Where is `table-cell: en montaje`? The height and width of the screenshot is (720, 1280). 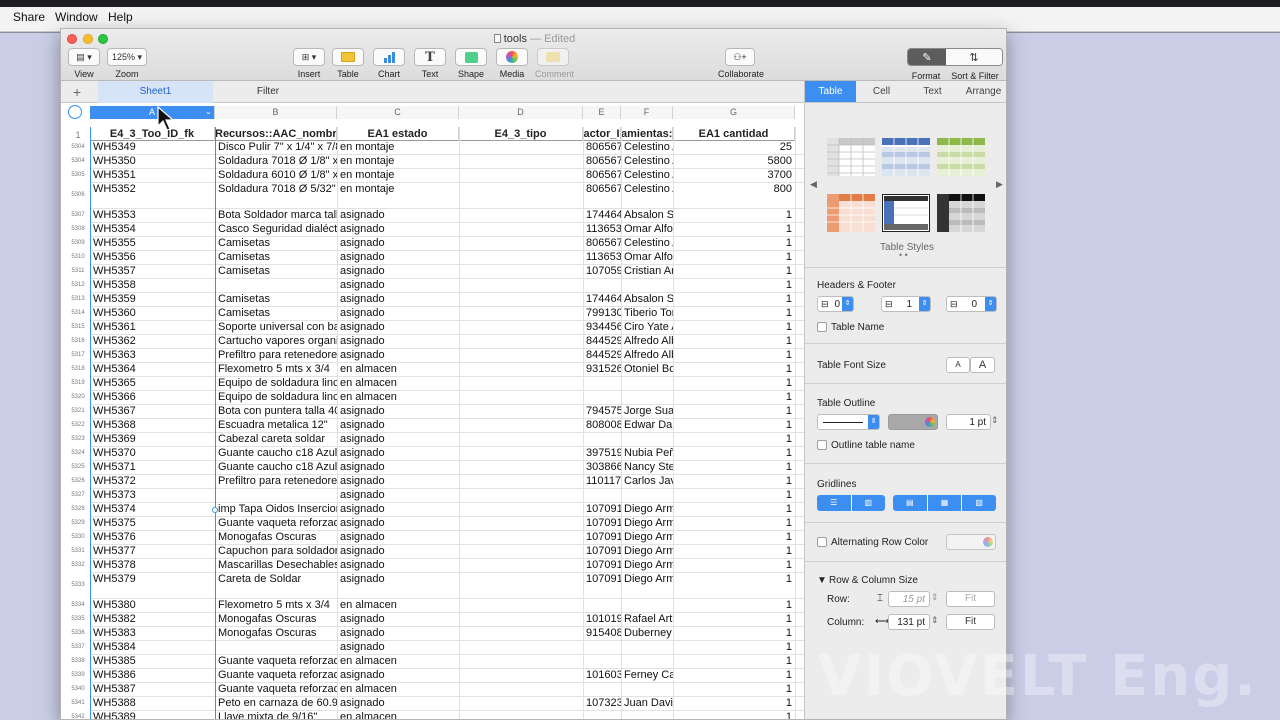
table-cell: en montaje is located at coordinates (398, 189).